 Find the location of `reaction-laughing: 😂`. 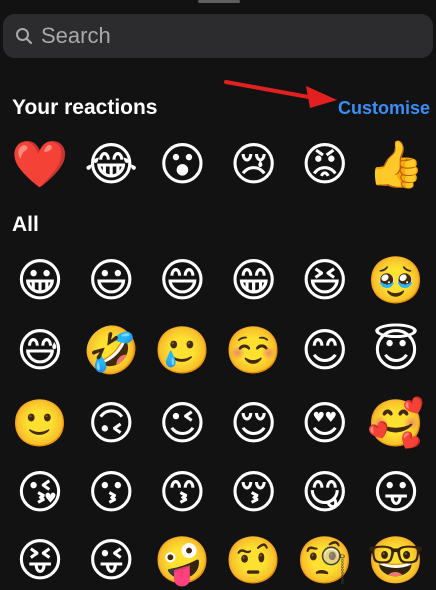

reaction-laughing: 😂 is located at coordinates (111, 164).